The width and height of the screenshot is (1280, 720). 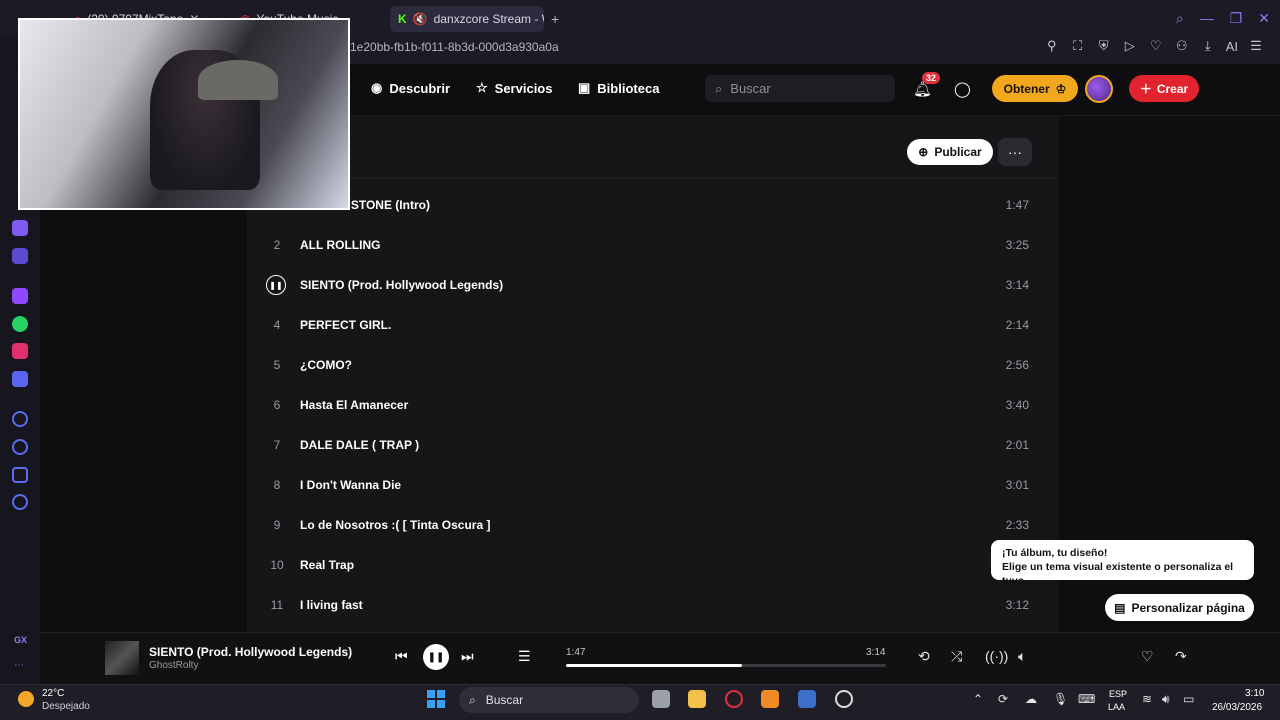 I want to click on track-row: 6 Hasta El Amanecer 3:40, so click(x=653, y=406).